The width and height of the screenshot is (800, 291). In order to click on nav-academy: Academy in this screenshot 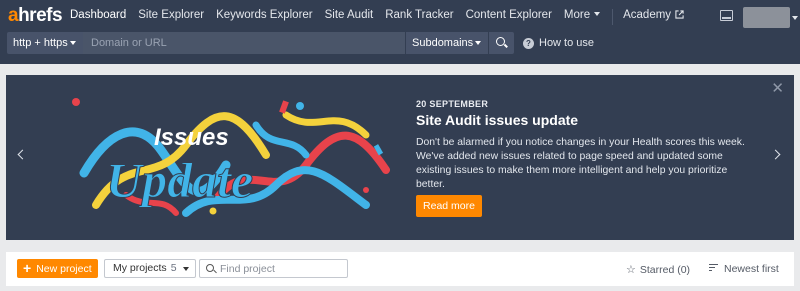, I will do `click(653, 17)`.